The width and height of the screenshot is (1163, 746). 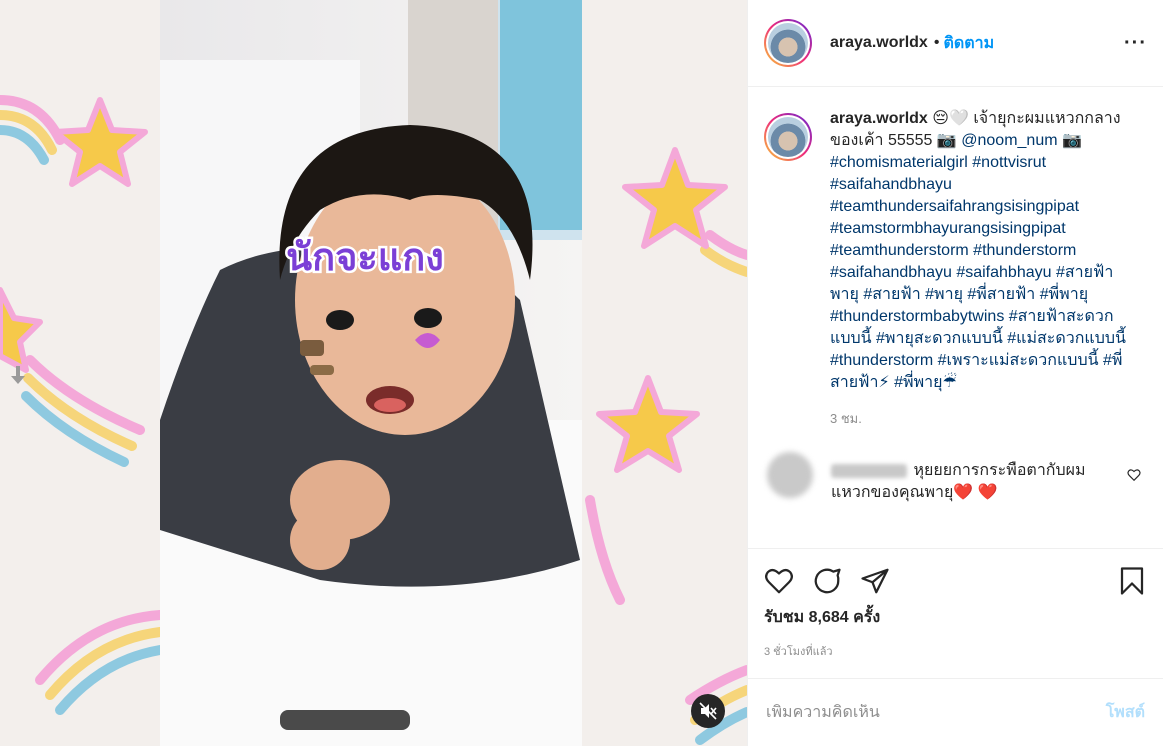 What do you see at coordinates (18, 375) in the screenshot?
I see `download-arrow-icon` at bounding box center [18, 375].